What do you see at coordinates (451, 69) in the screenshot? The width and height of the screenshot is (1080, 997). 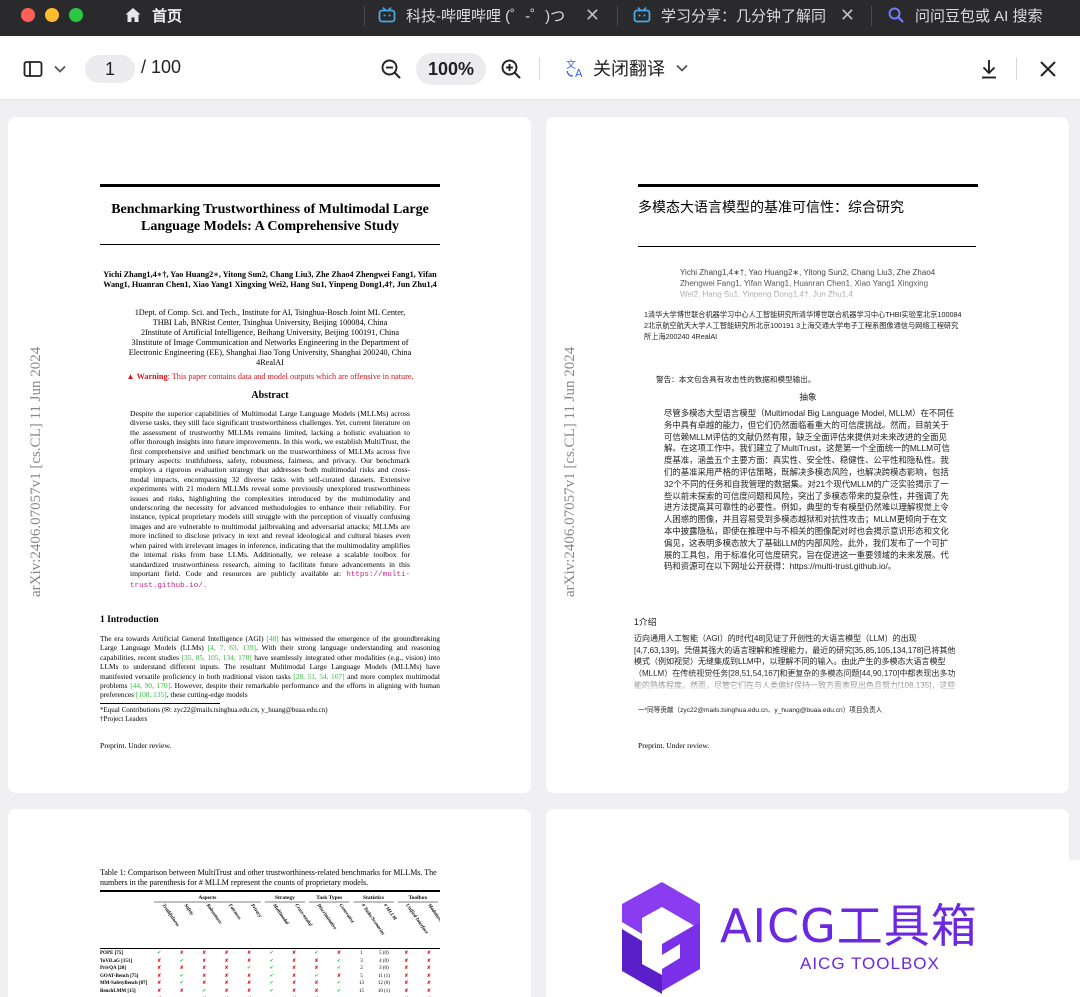 I see `zoom-level: 100%` at bounding box center [451, 69].